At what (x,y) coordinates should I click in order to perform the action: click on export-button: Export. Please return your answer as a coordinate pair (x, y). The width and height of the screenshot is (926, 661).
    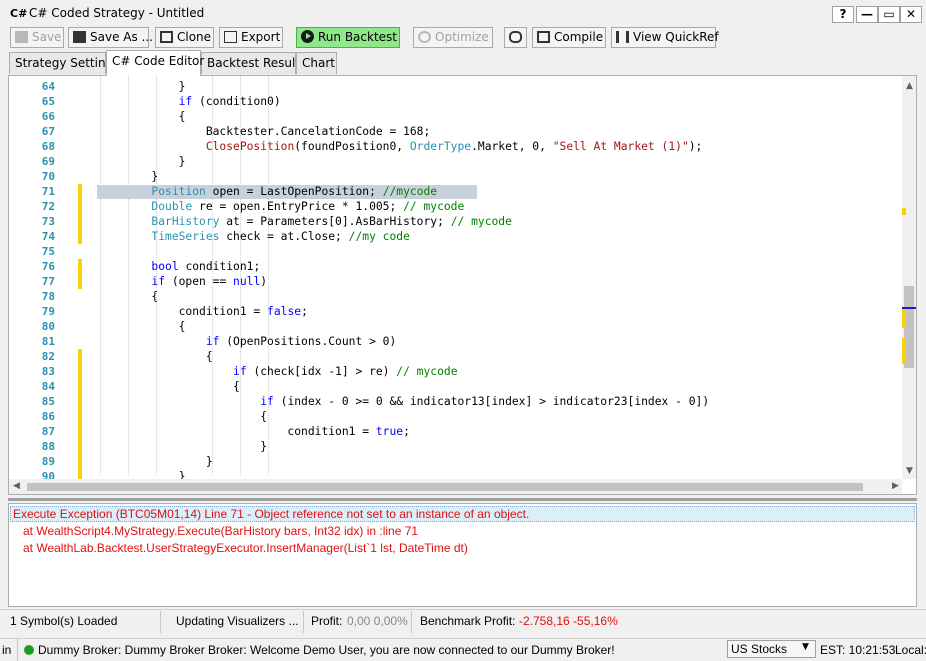
    Looking at the image, I should click on (251, 37).